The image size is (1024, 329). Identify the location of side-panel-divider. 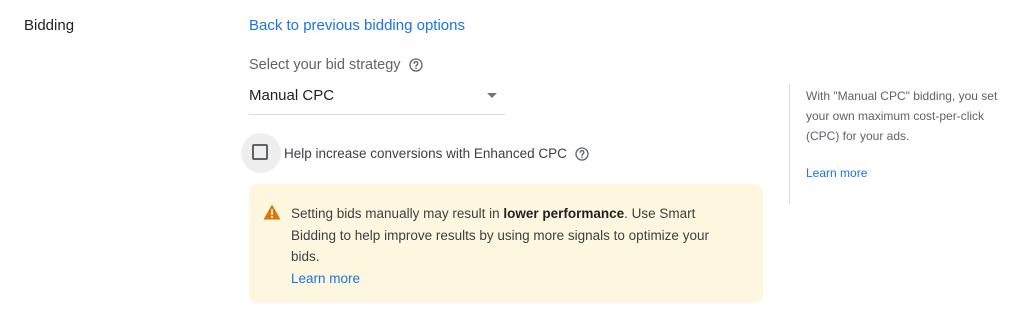
(789, 144).